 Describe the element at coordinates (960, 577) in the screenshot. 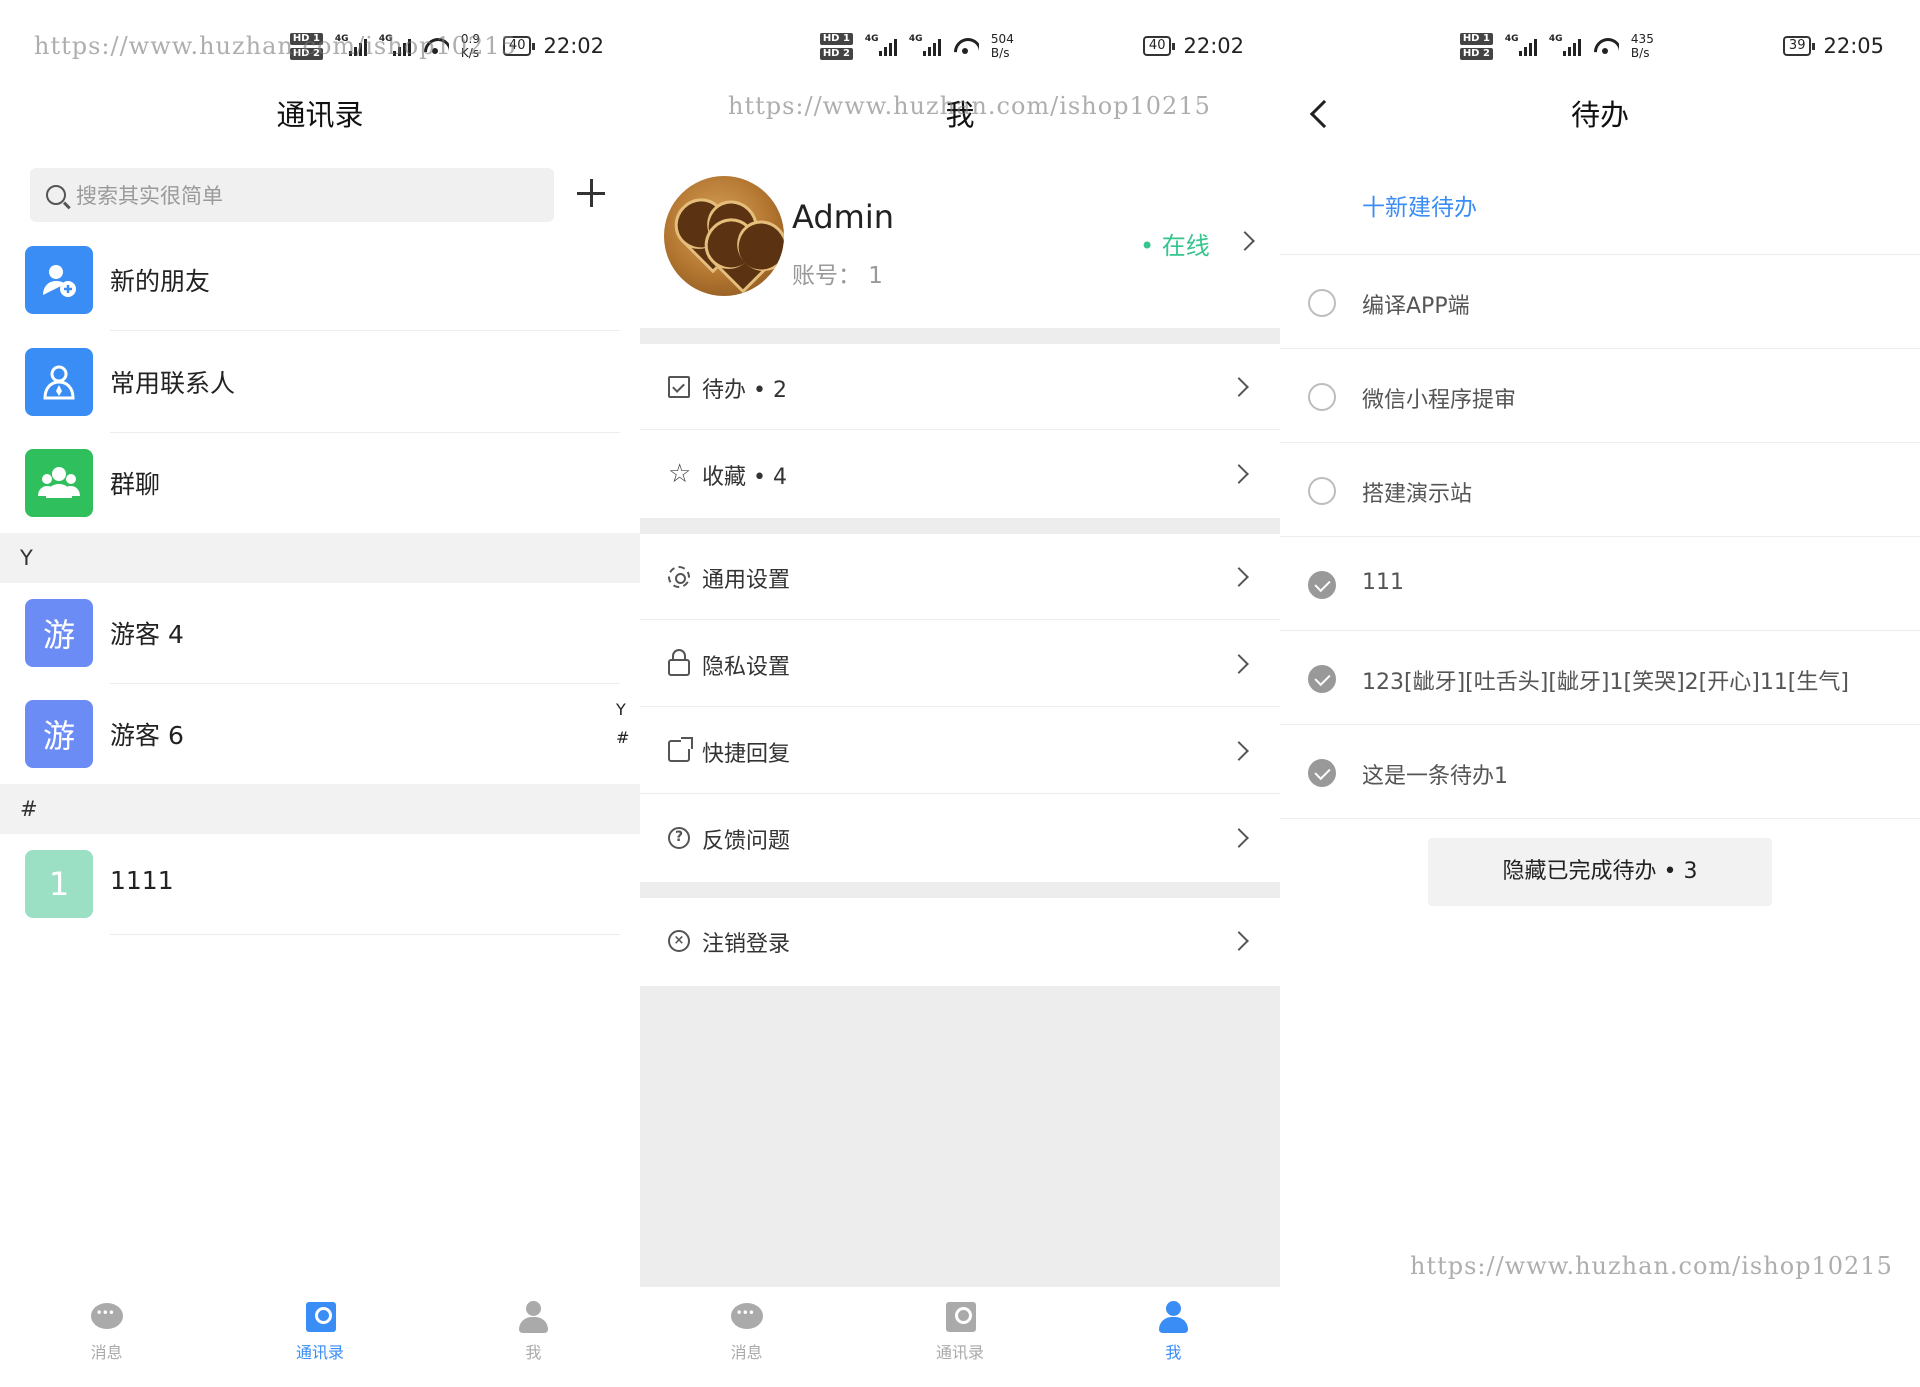

I see `menu-item-general-settings: 通用设置` at that location.